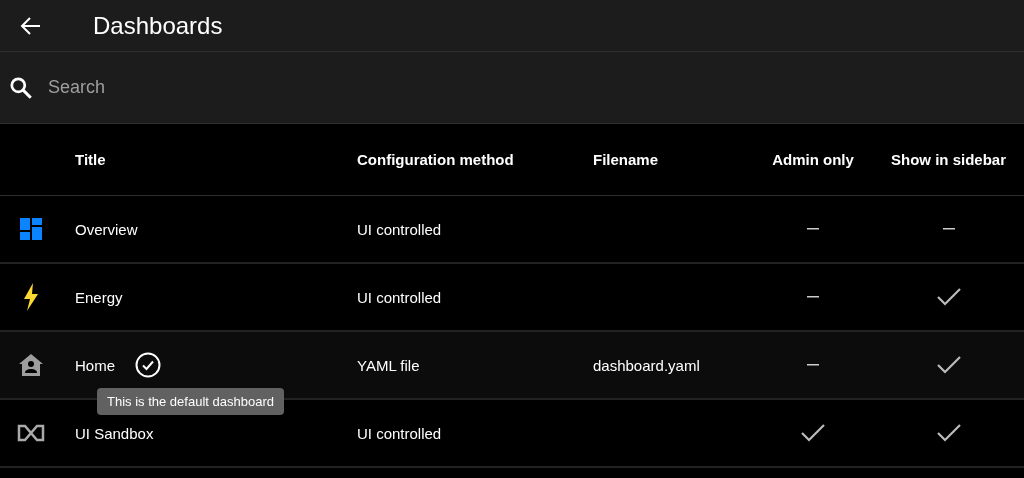  What do you see at coordinates (190, 401) in the screenshot?
I see `tooltip: This is the default dashboard` at bounding box center [190, 401].